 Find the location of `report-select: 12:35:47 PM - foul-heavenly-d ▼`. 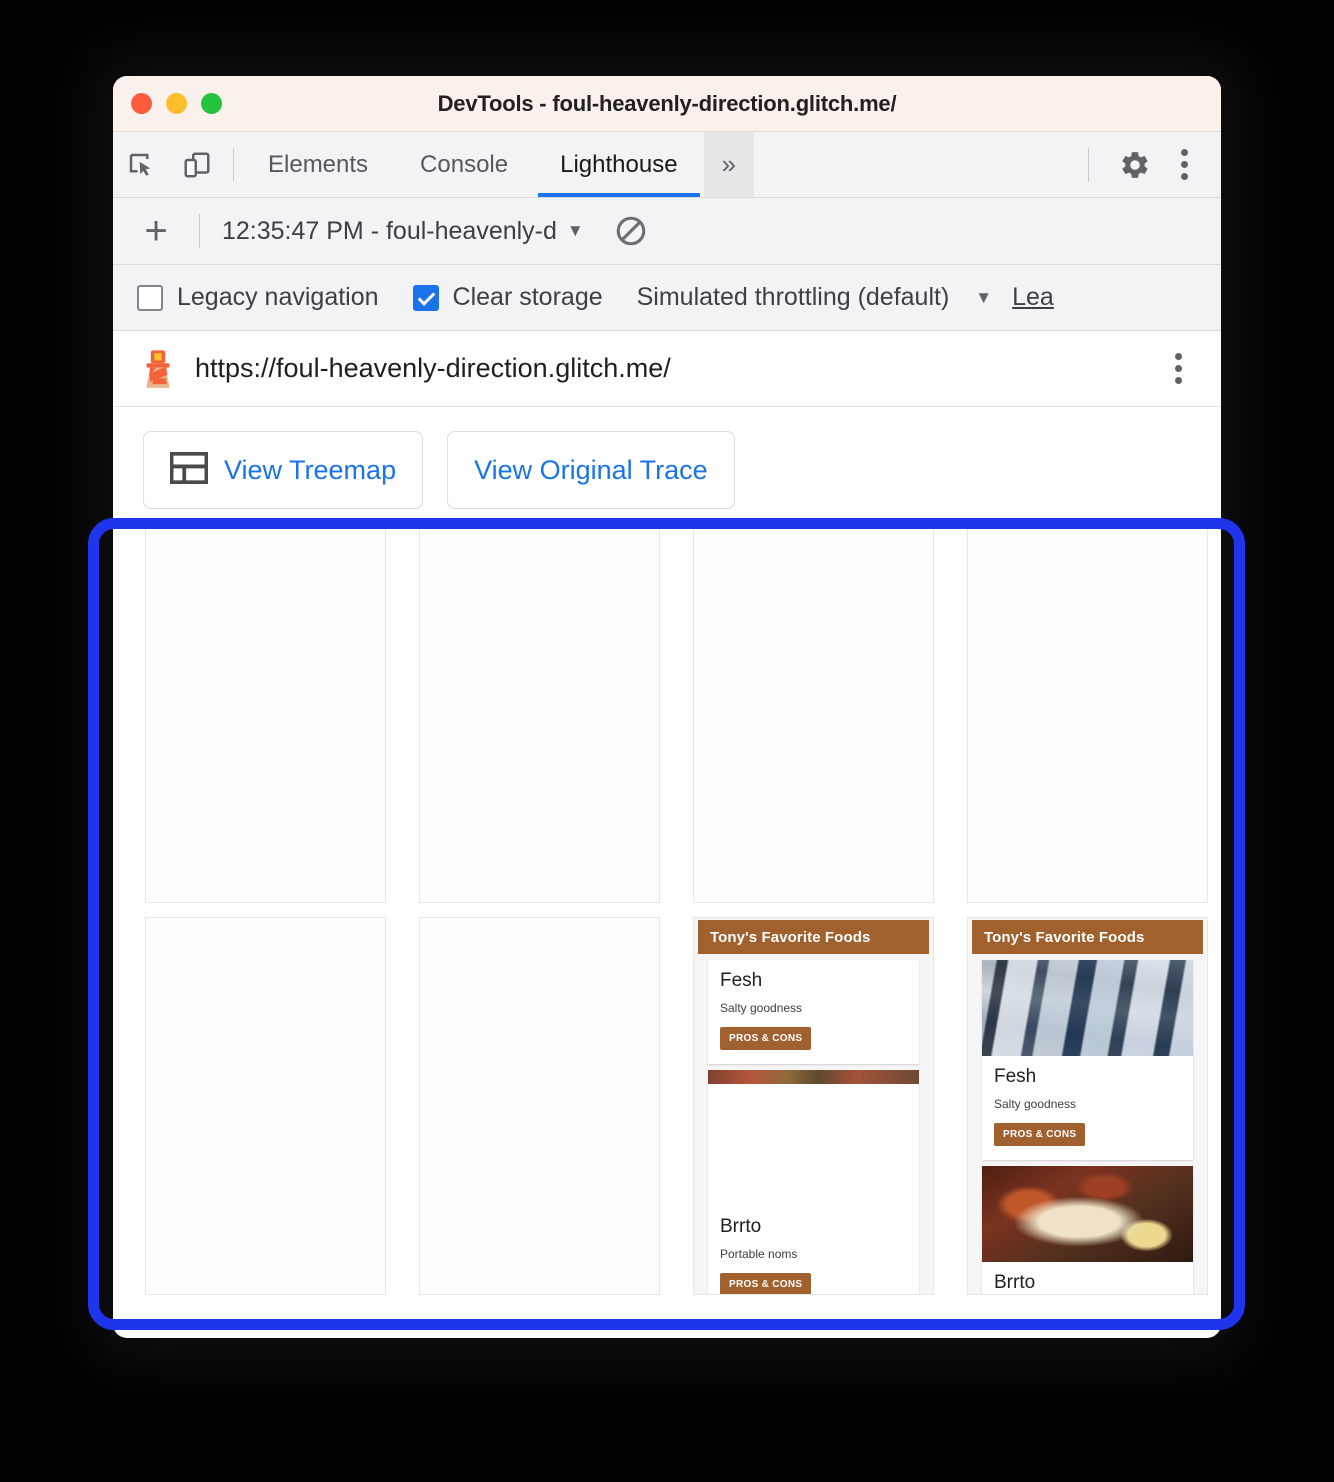

report-select: 12:35:47 PM - foul-heavenly-d ▼ is located at coordinates (403, 231).